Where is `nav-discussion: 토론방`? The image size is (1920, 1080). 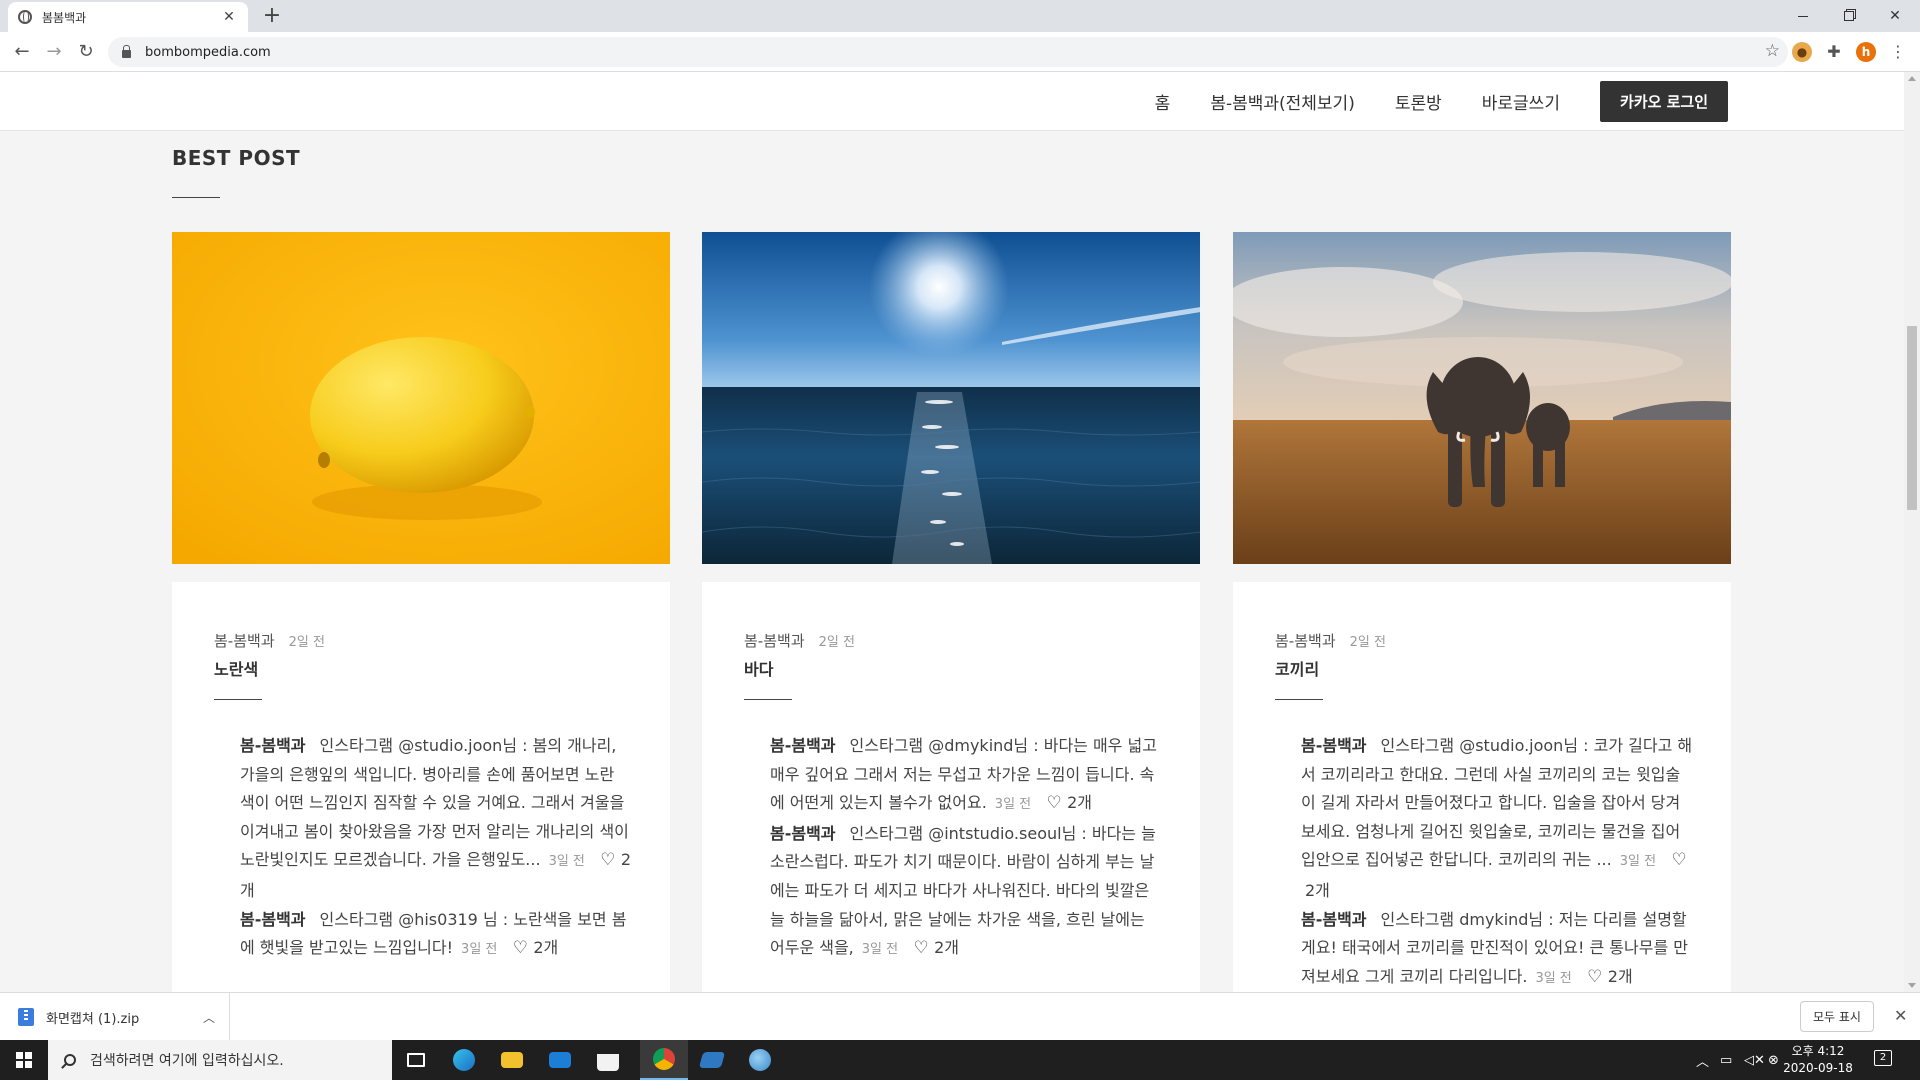
nav-discussion: 토론방 is located at coordinates (1418, 101).